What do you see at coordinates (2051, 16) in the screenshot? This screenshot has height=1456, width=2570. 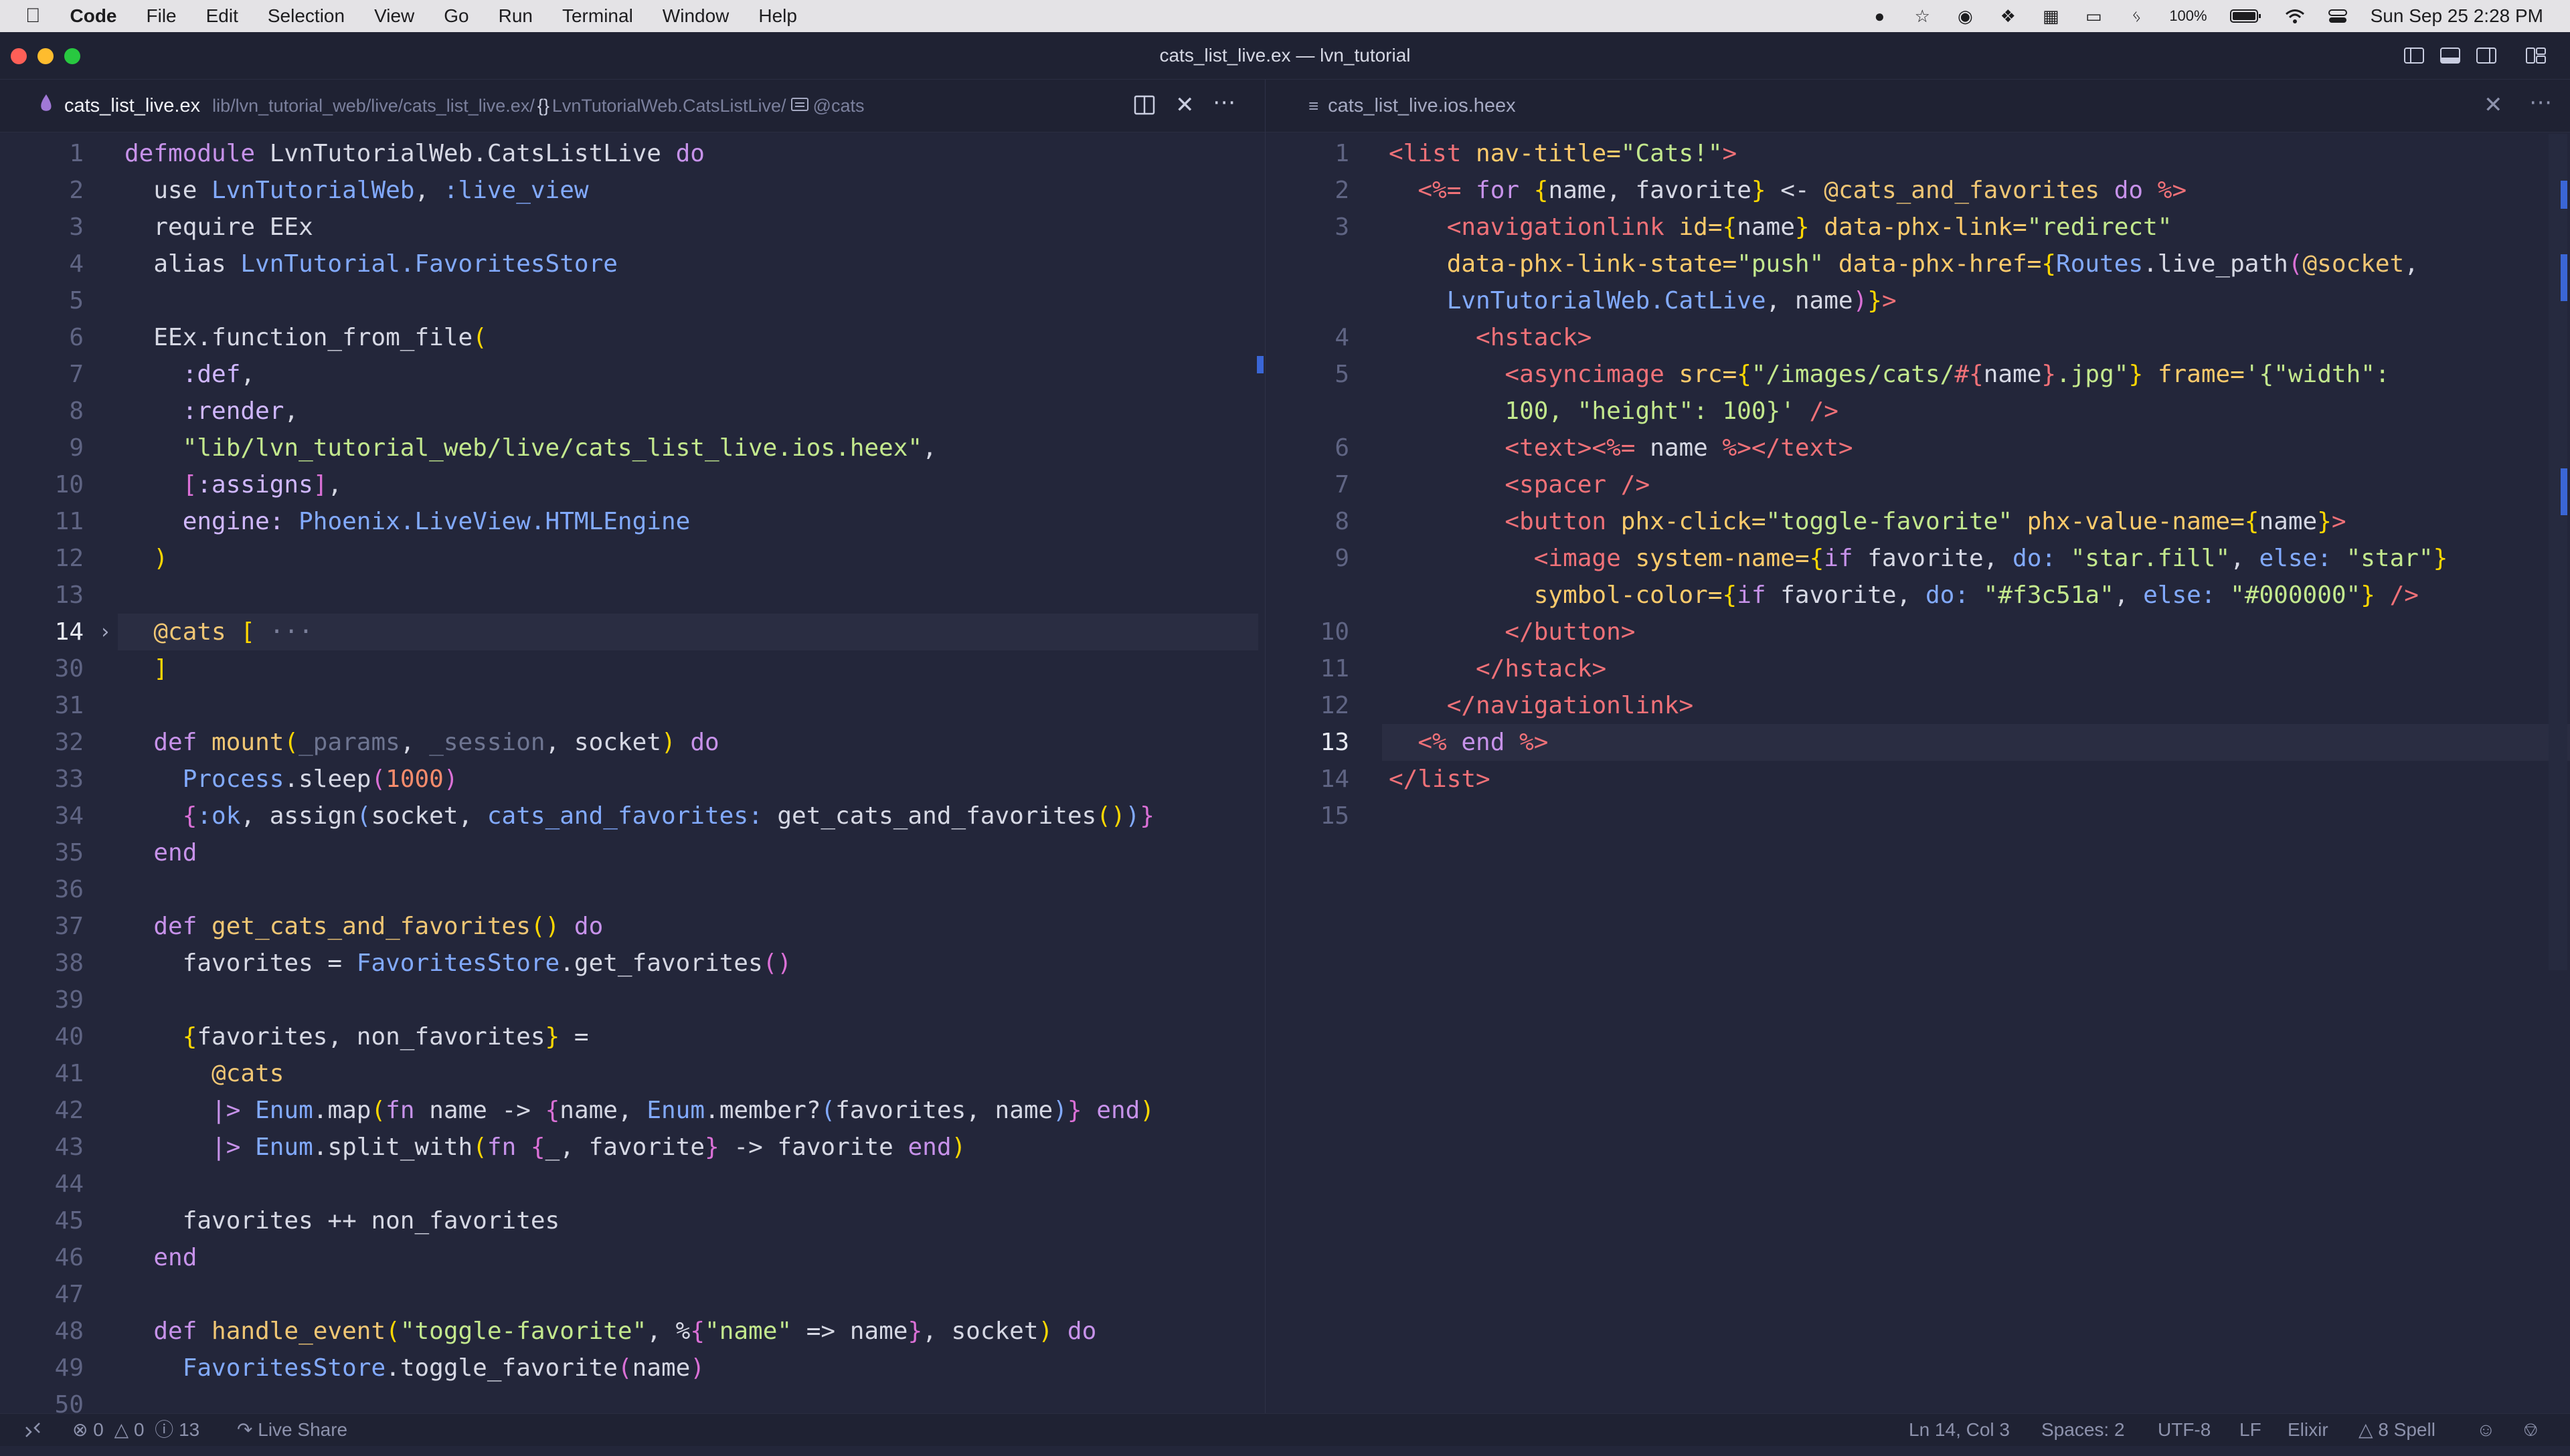 I see `grid-icon: ▦` at bounding box center [2051, 16].